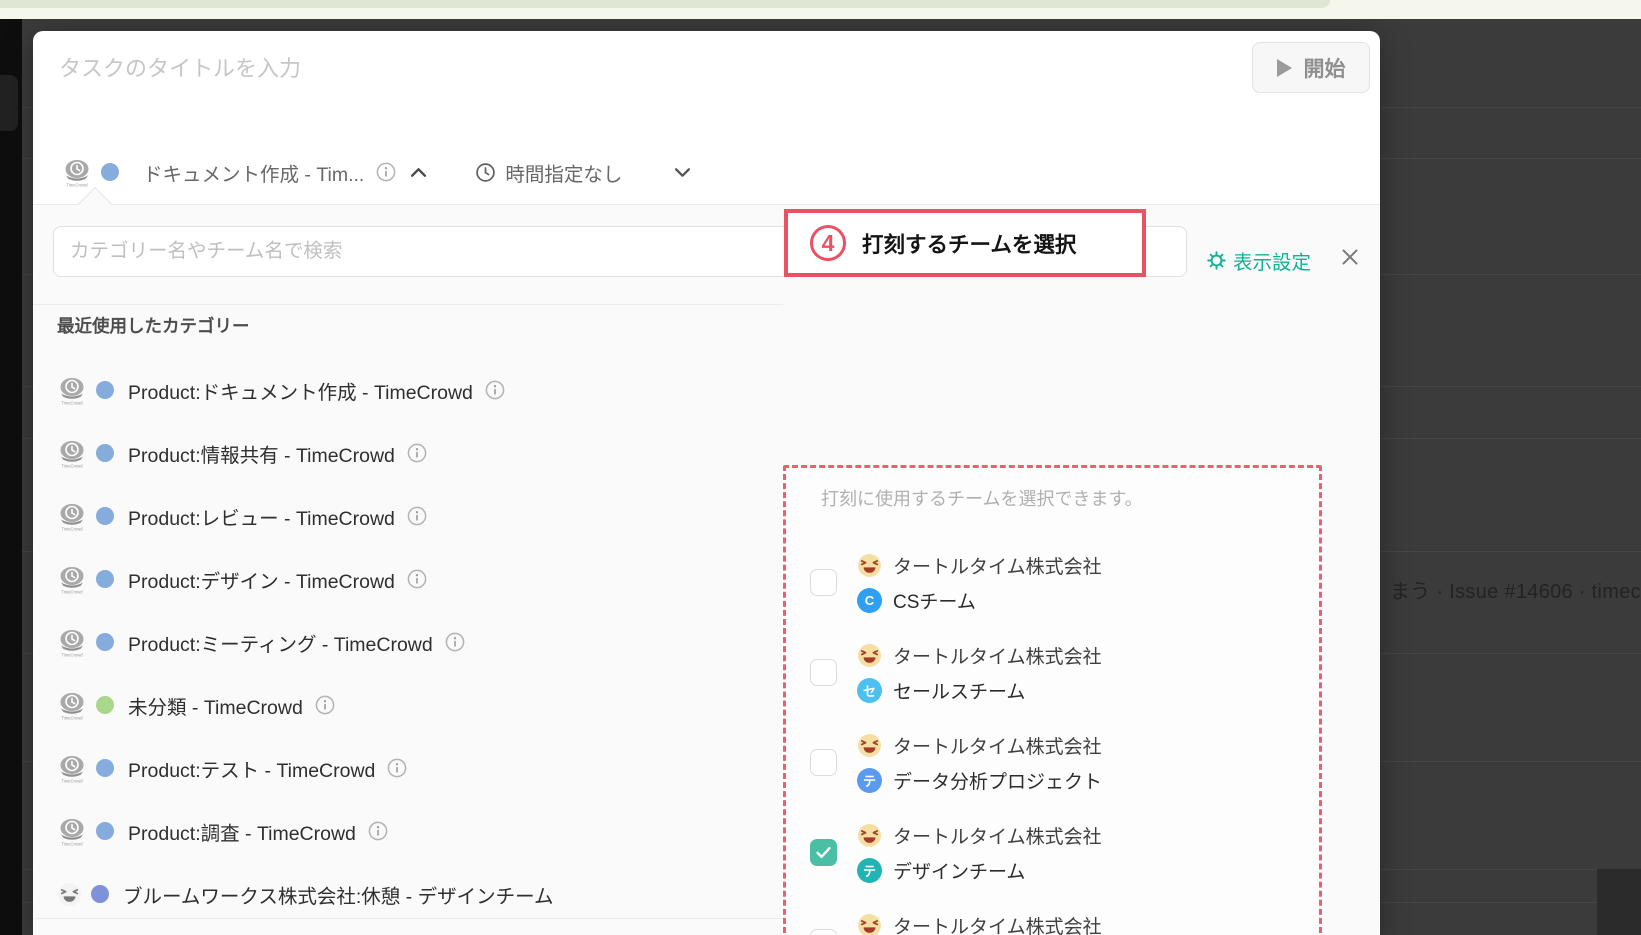  I want to click on team-row: タートルタイム株式会社 マ マーケチーム, so click(1050, 923).